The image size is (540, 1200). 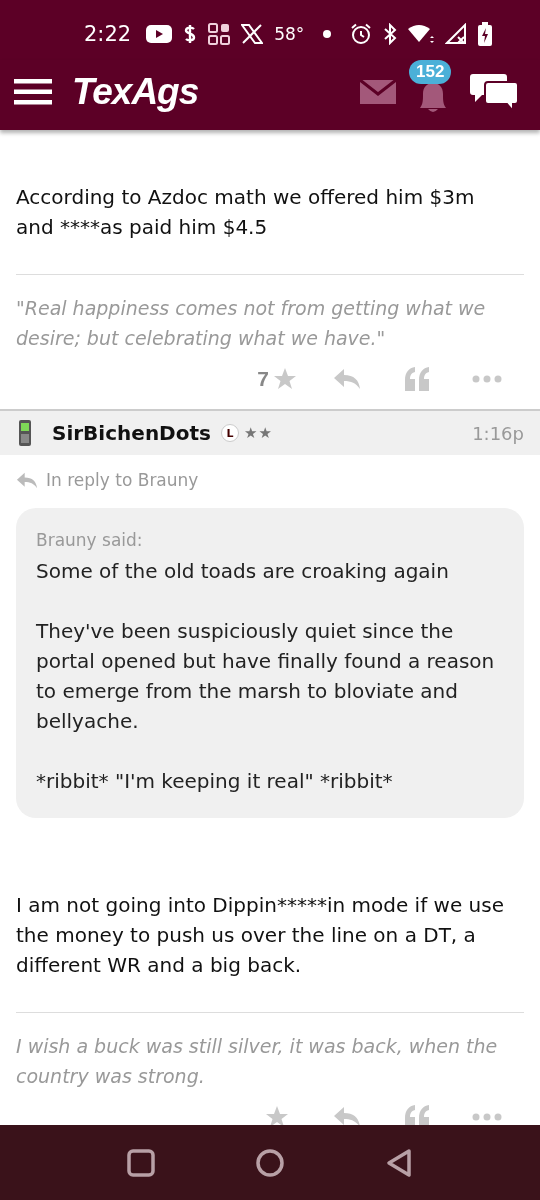 I want to click on signature-text: I wish a buck was still silver, it was back, when the country was strong., so click(x=270, y=1051).